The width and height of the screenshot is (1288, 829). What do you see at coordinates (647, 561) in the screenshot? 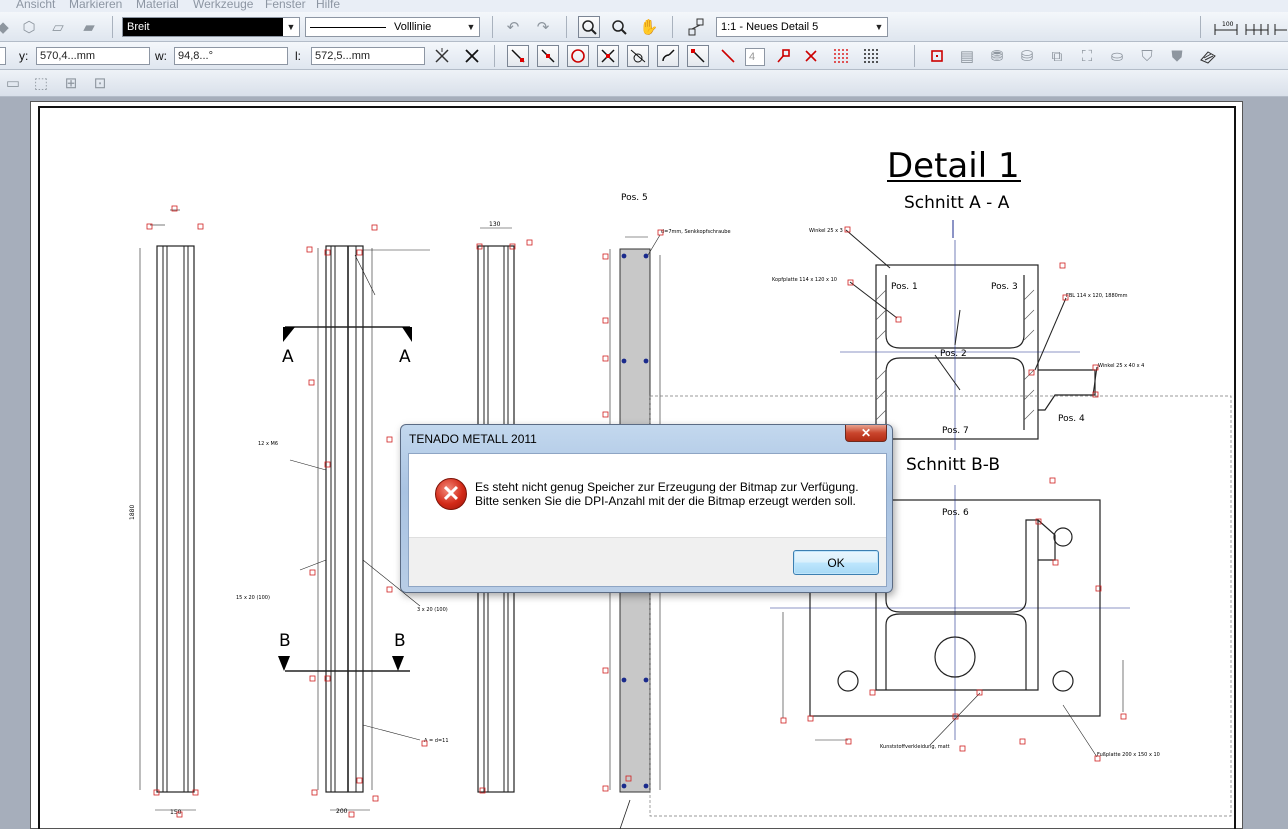
I see `dialog-footer: OK` at bounding box center [647, 561].